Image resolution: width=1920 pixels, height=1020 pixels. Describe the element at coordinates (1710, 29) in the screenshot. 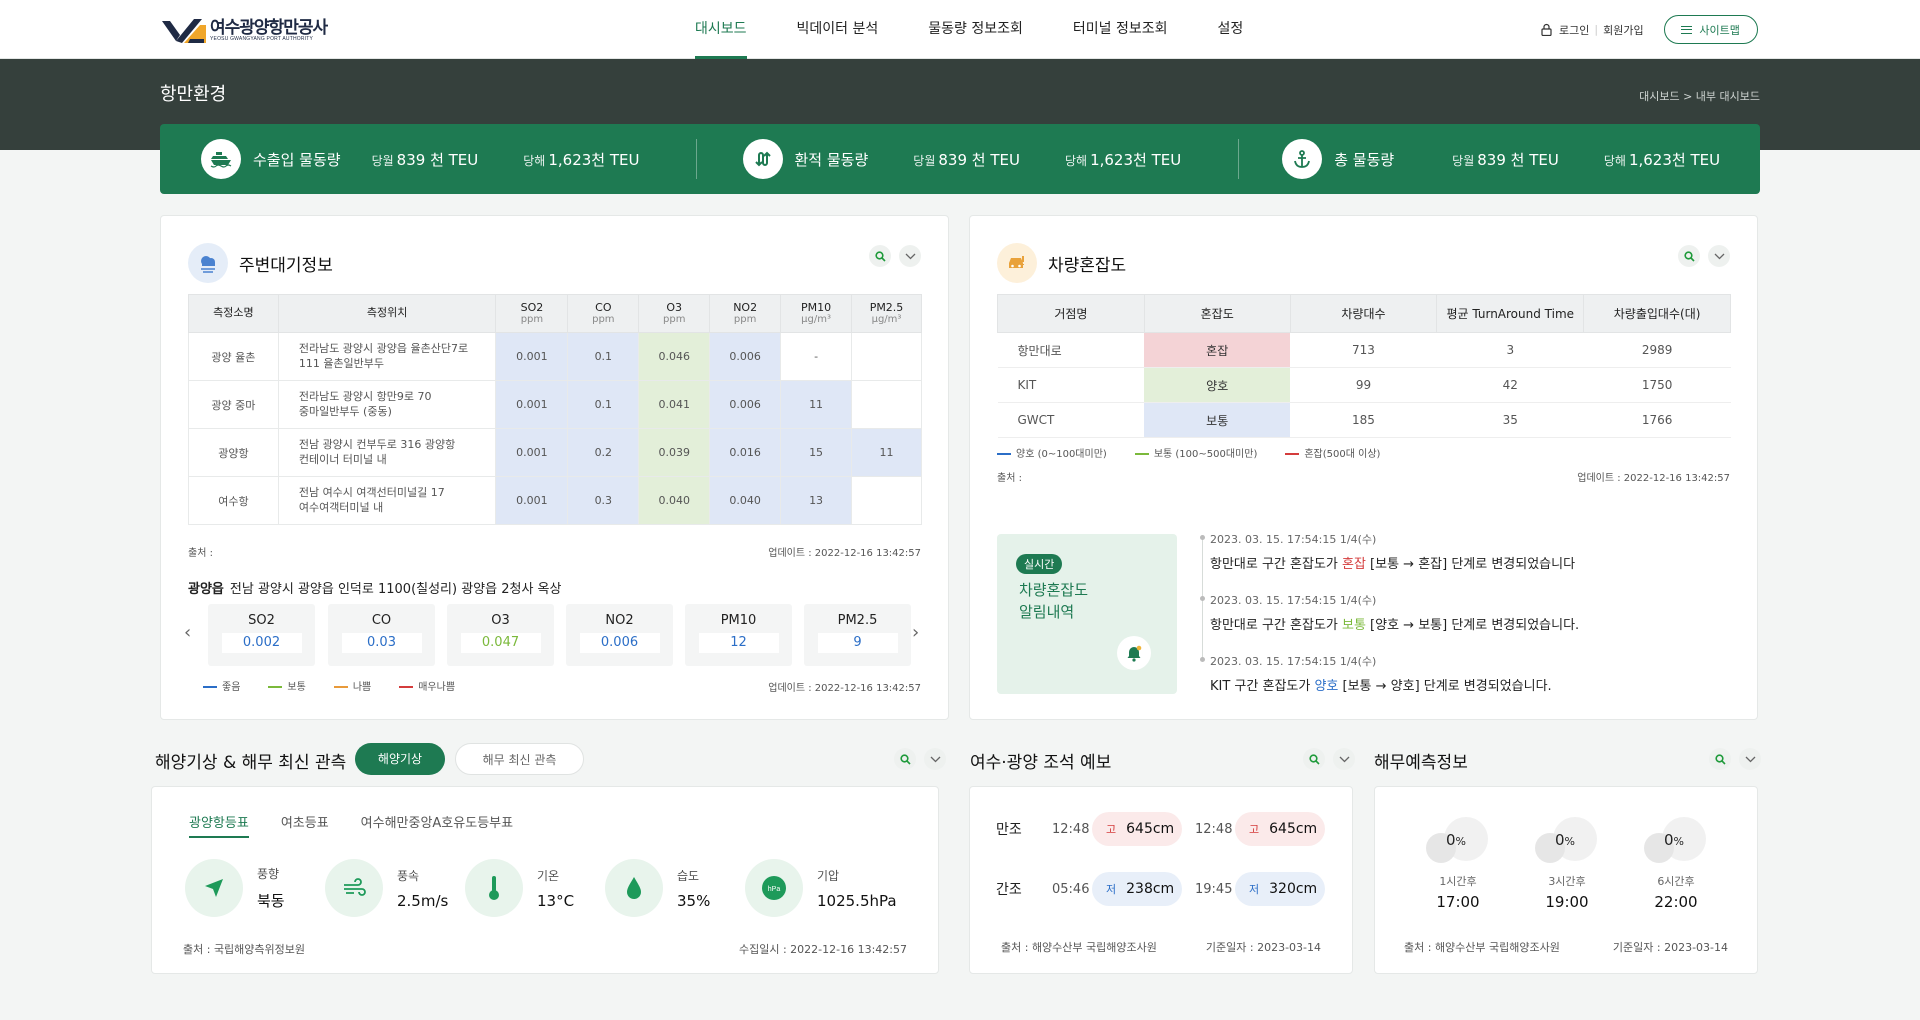

I see `sitemap-button: 사이트맵` at that location.